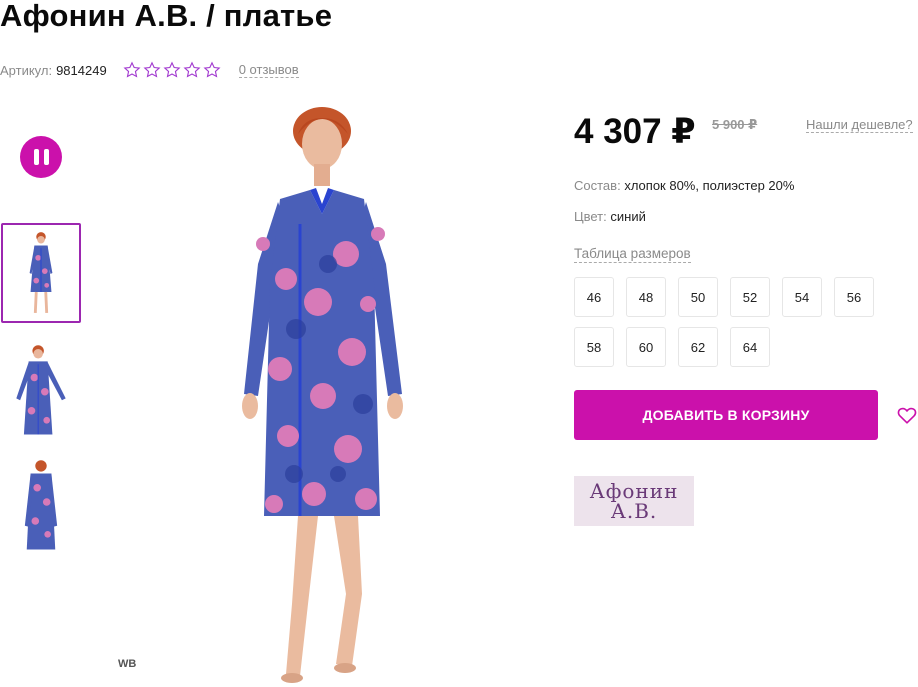 This screenshot has width=918, height=687. Describe the element at coordinates (46, 157) in the screenshot. I see `pause-icon-bar` at that location.